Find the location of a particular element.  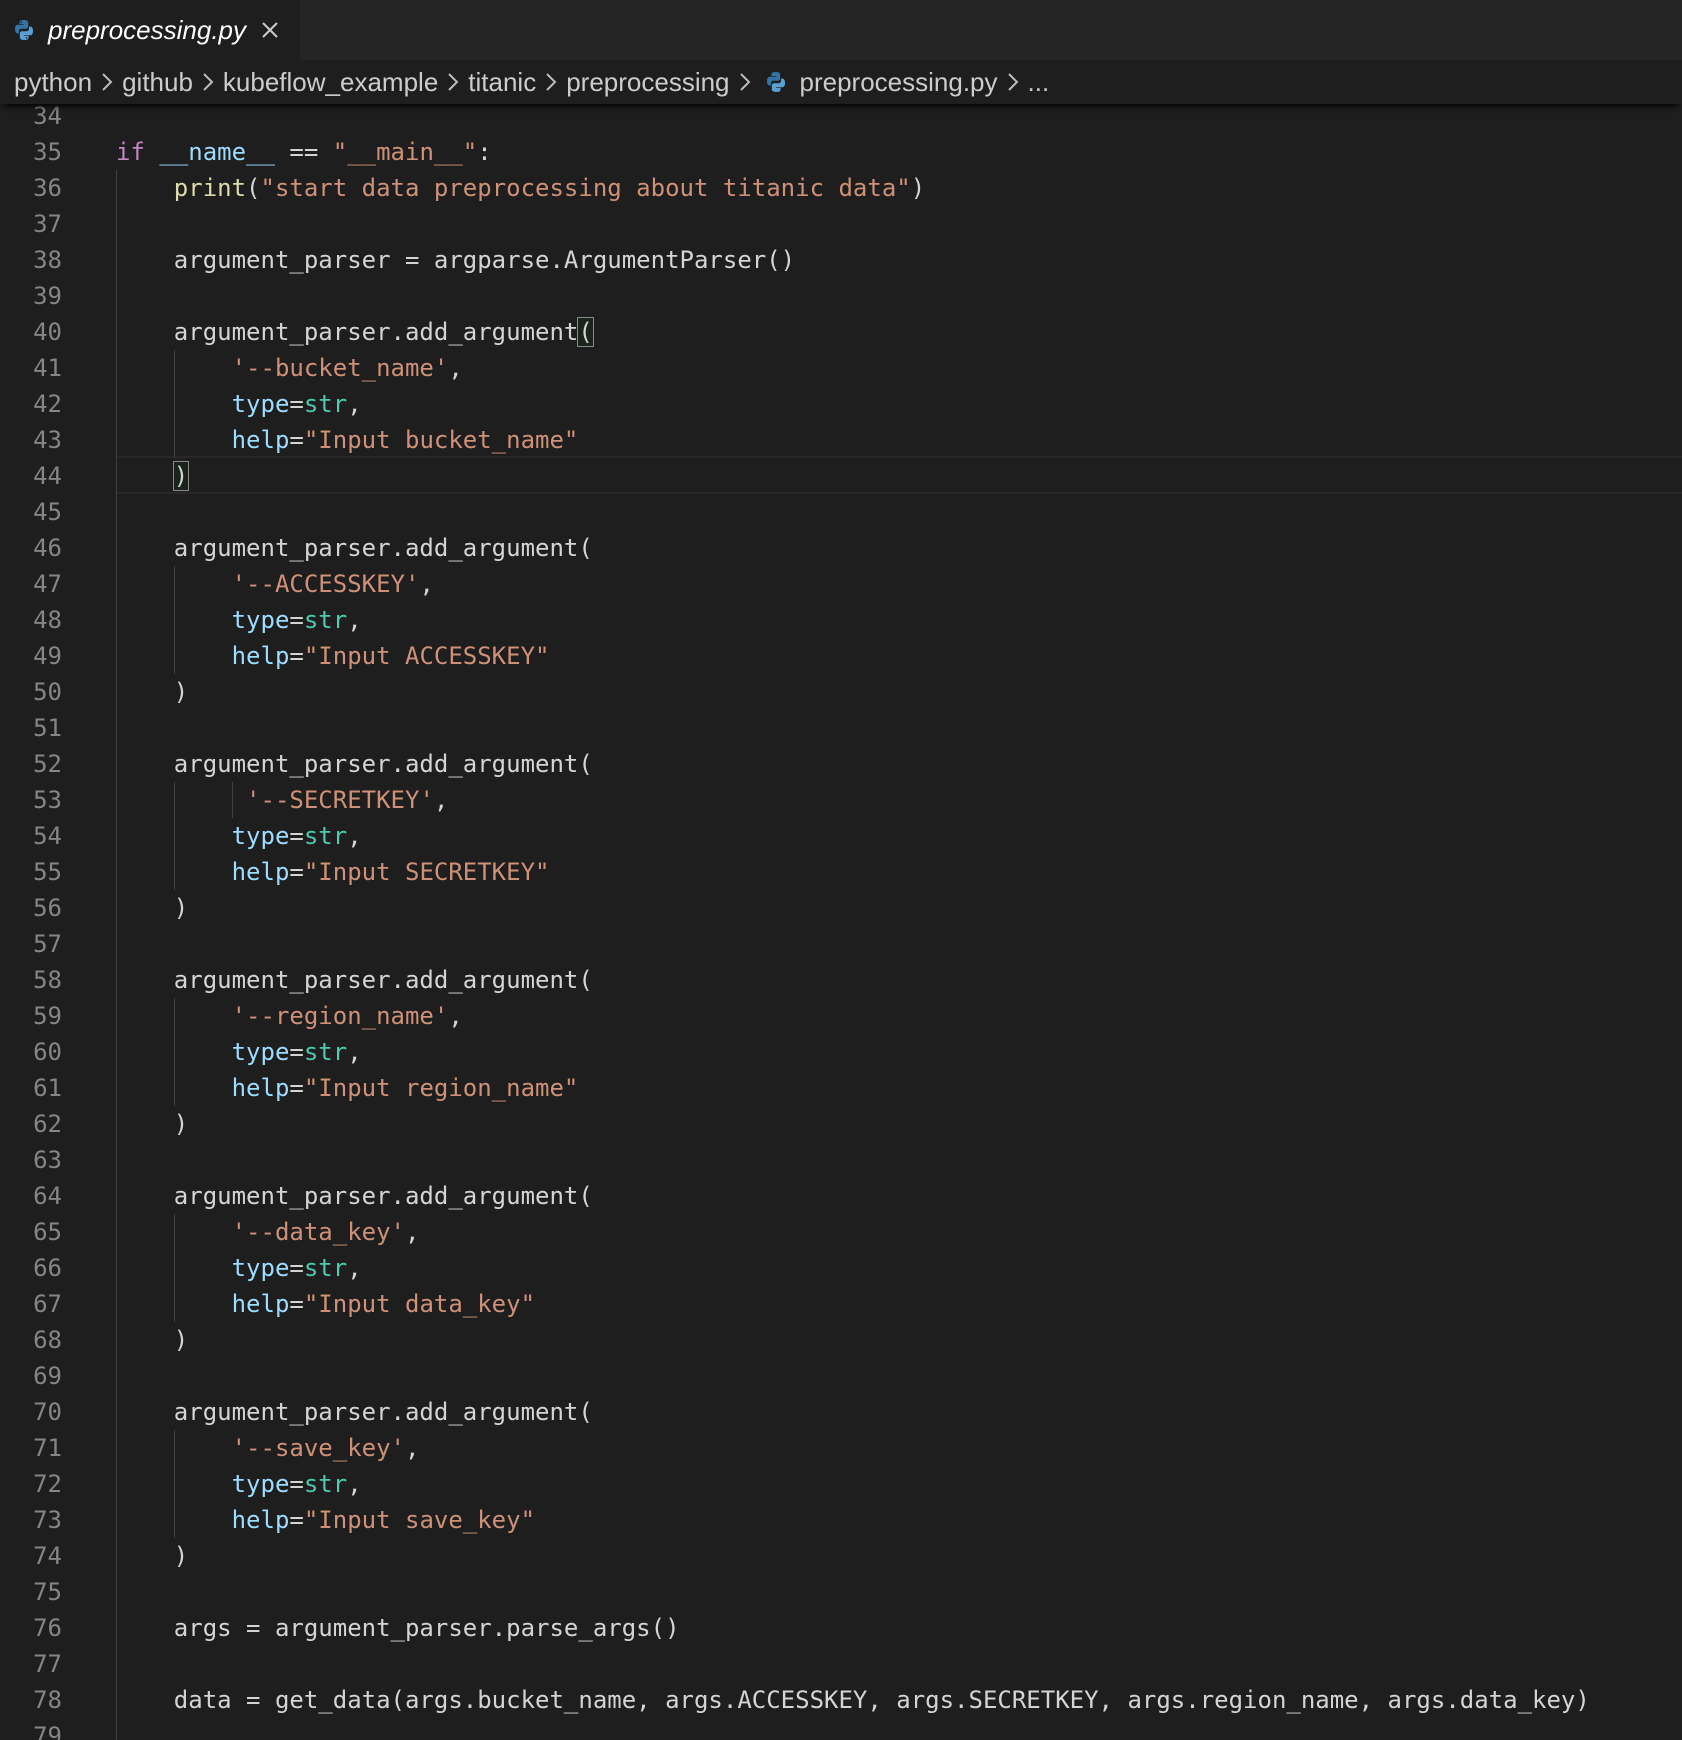

breadcrumb-item: github is located at coordinates (157, 82).